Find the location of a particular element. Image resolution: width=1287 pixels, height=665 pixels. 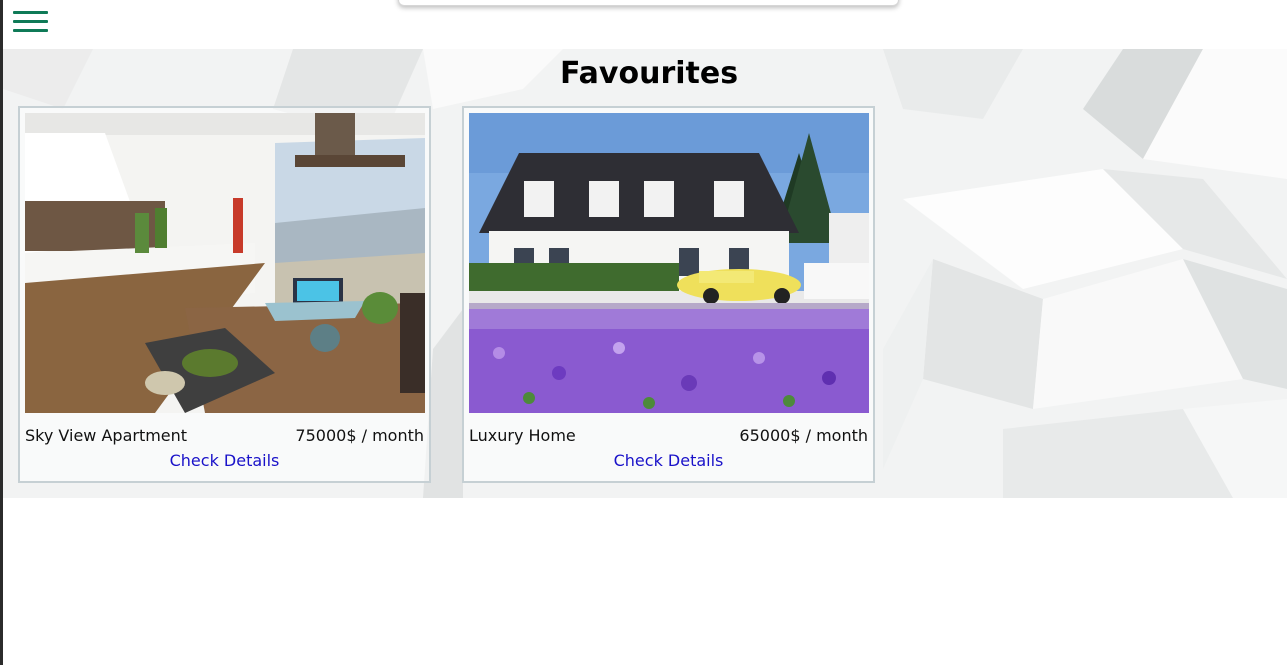

apartment-photo is located at coordinates (225, 263).